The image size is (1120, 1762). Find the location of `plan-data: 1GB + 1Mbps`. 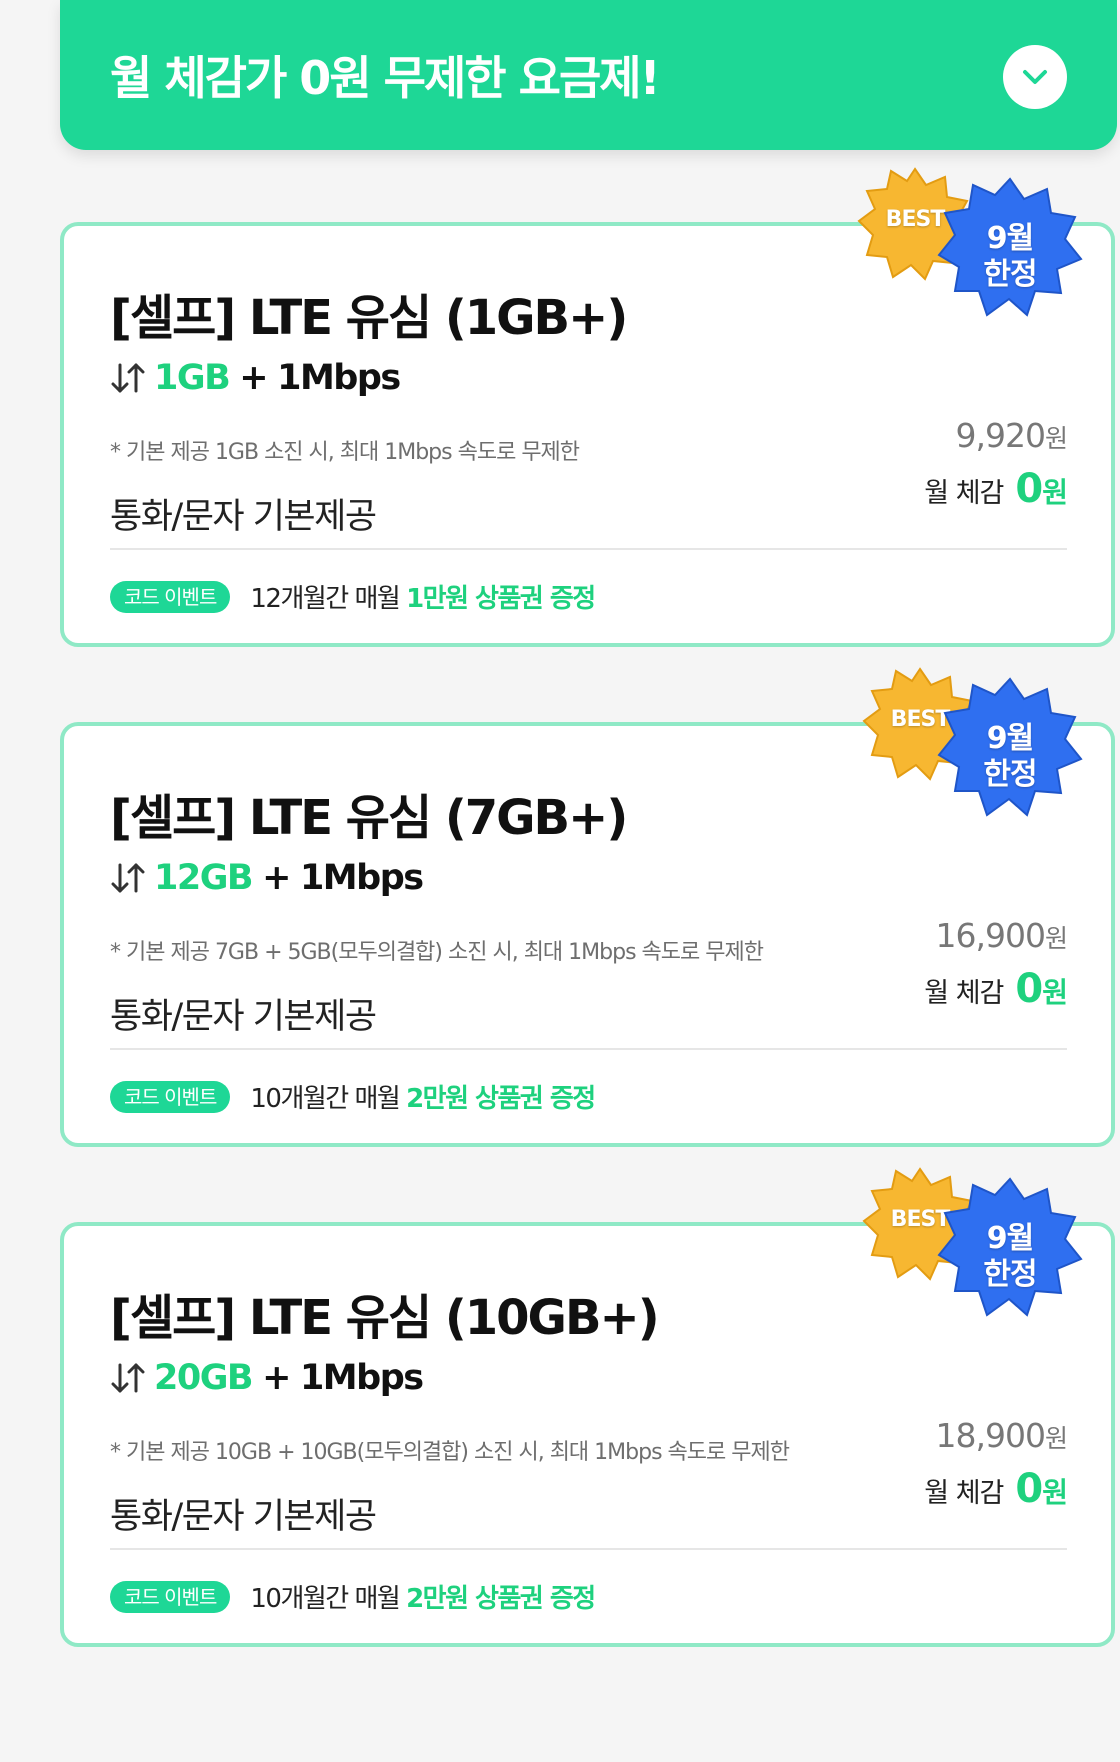

plan-data: 1GB + 1Mbps is located at coordinates (255, 378).